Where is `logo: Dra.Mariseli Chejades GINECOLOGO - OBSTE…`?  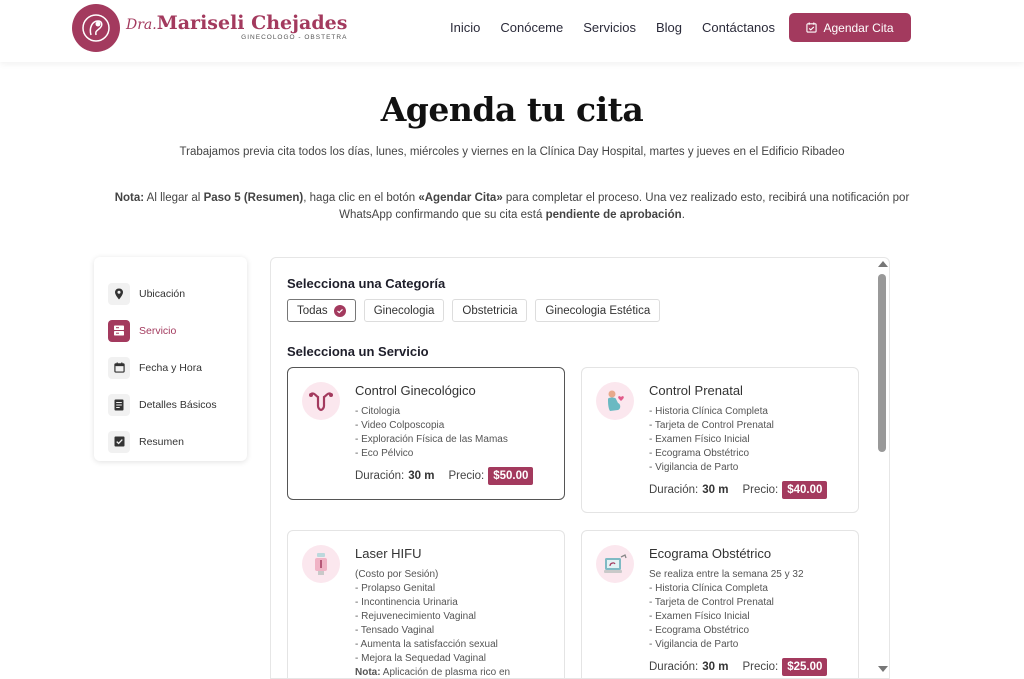
logo: Dra.Mariseli Chejades GINECOLOGO - OBSTE… is located at coordinates (209, 28).